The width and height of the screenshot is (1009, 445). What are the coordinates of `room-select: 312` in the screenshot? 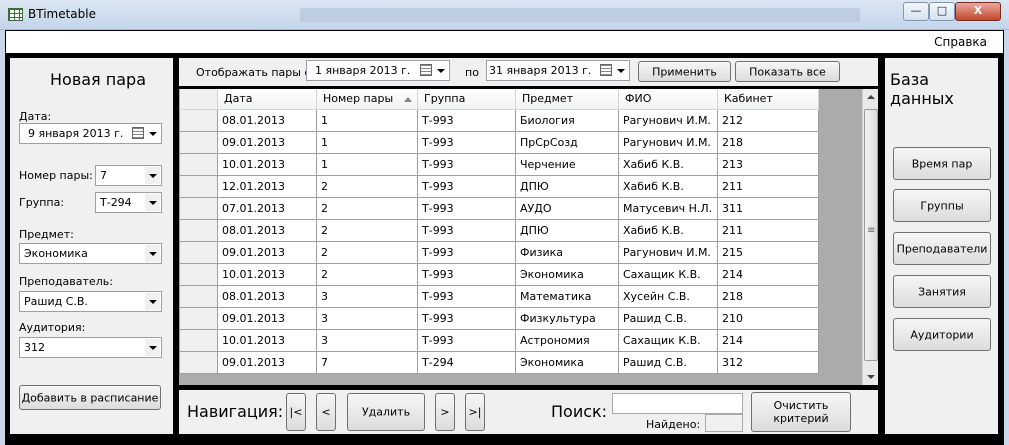 It's located at (90, 347).